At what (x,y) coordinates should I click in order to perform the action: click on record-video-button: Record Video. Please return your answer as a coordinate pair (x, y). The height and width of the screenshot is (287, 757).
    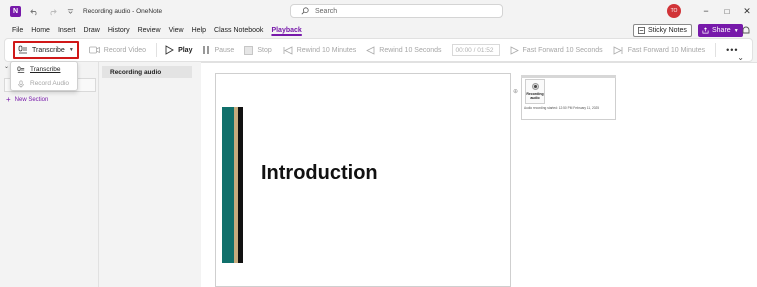
    Looking at the image, I should click on (117, 50).